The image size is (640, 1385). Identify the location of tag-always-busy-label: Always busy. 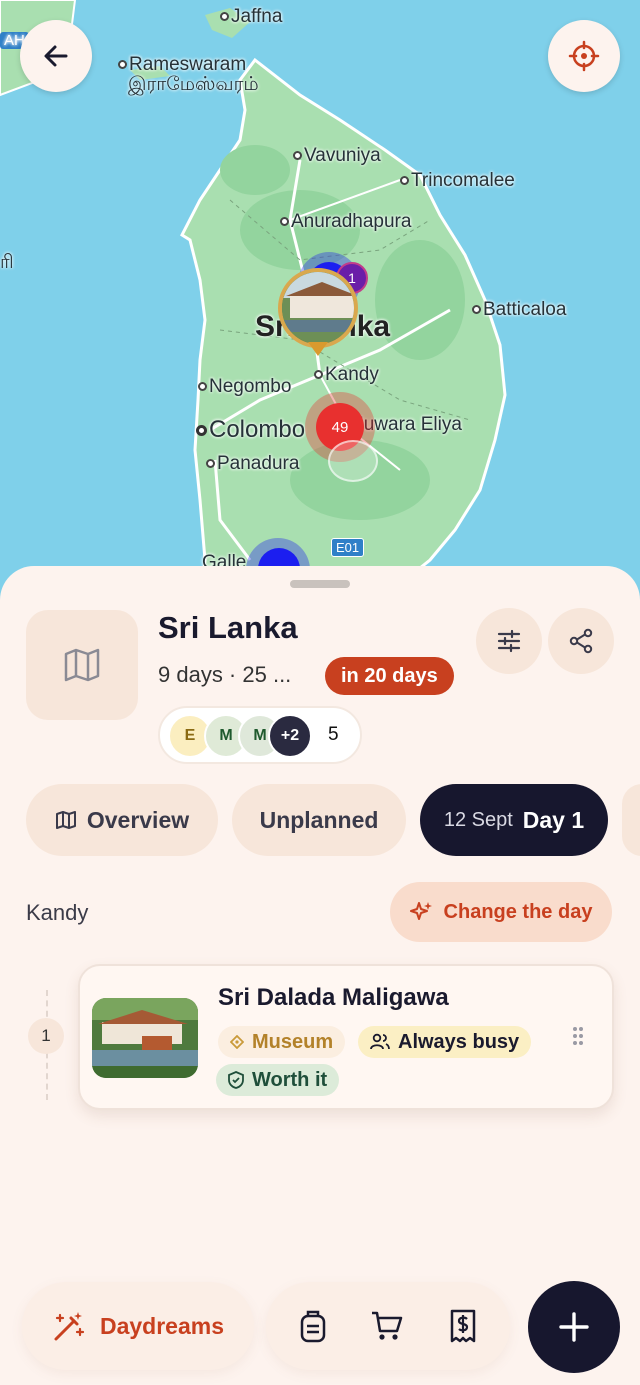
(459, 1041).